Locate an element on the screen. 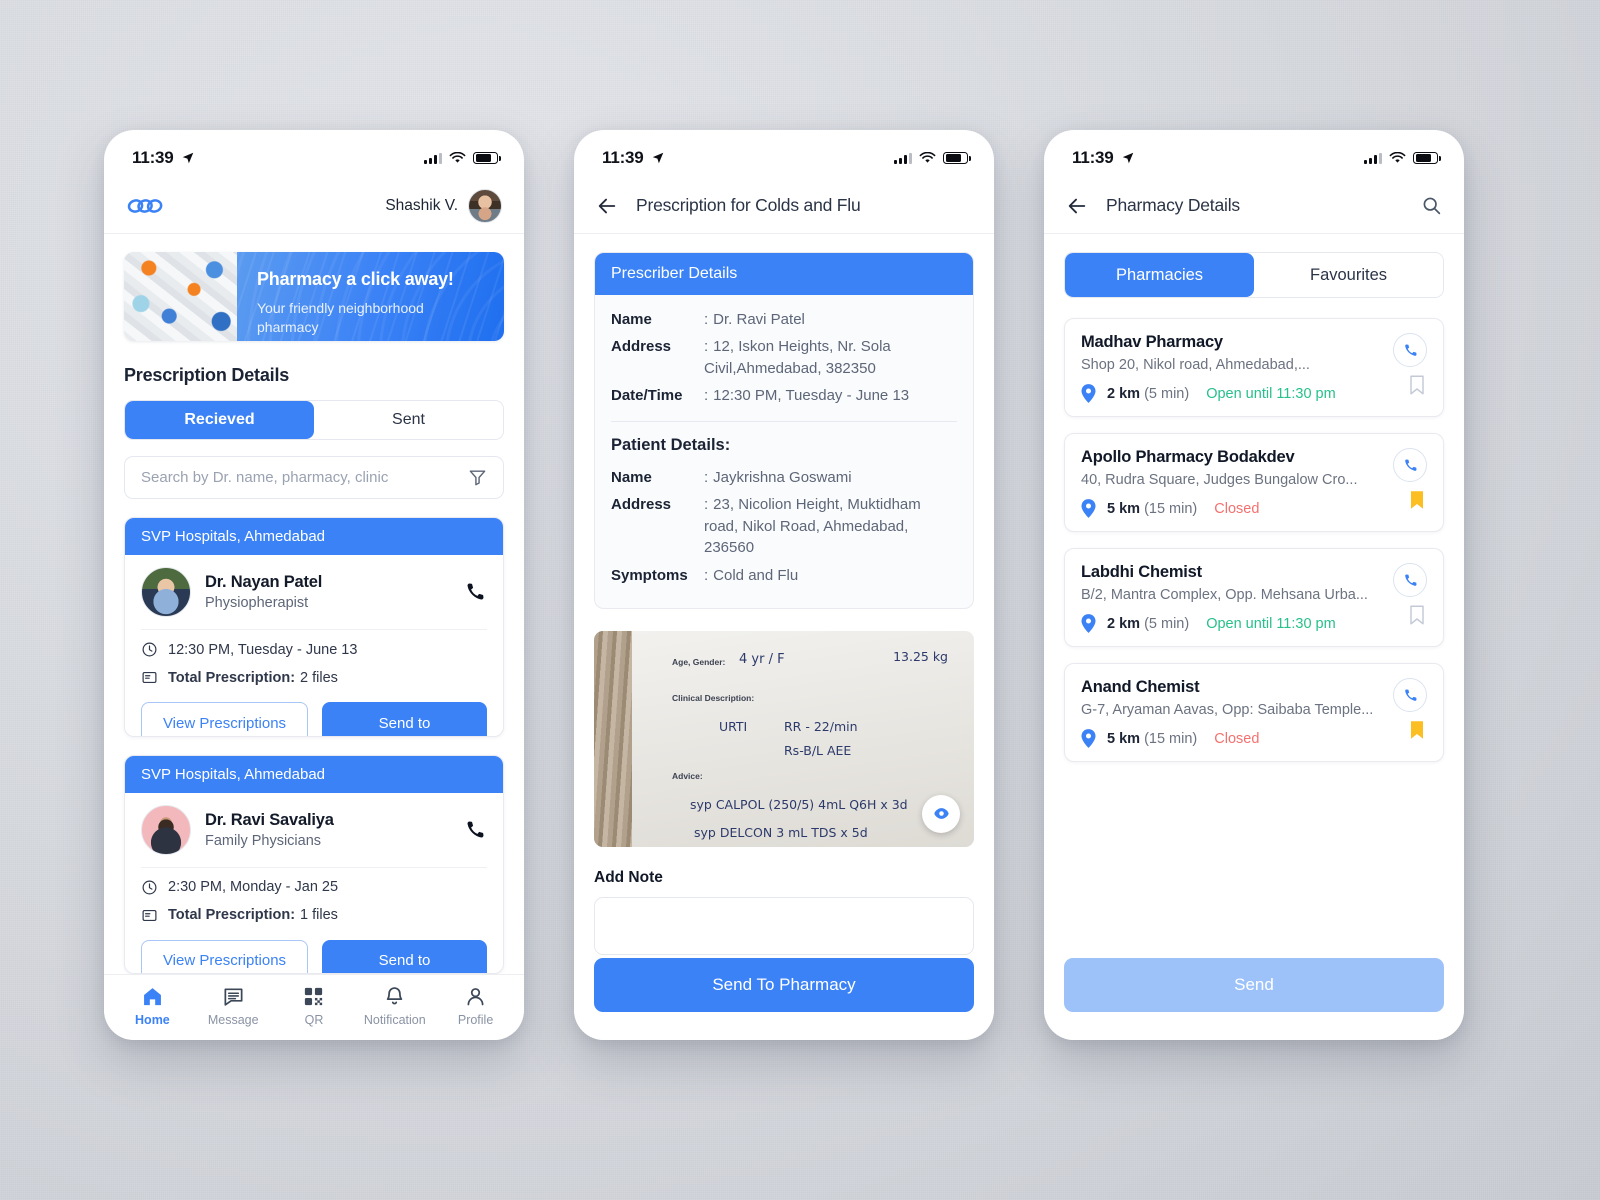  tab-message: Message is located at coordinates (233, 1006).